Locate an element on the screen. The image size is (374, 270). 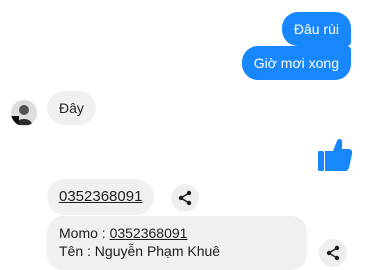
momo-line: Momo : 0352368091 is located at coordinates (177, 233).